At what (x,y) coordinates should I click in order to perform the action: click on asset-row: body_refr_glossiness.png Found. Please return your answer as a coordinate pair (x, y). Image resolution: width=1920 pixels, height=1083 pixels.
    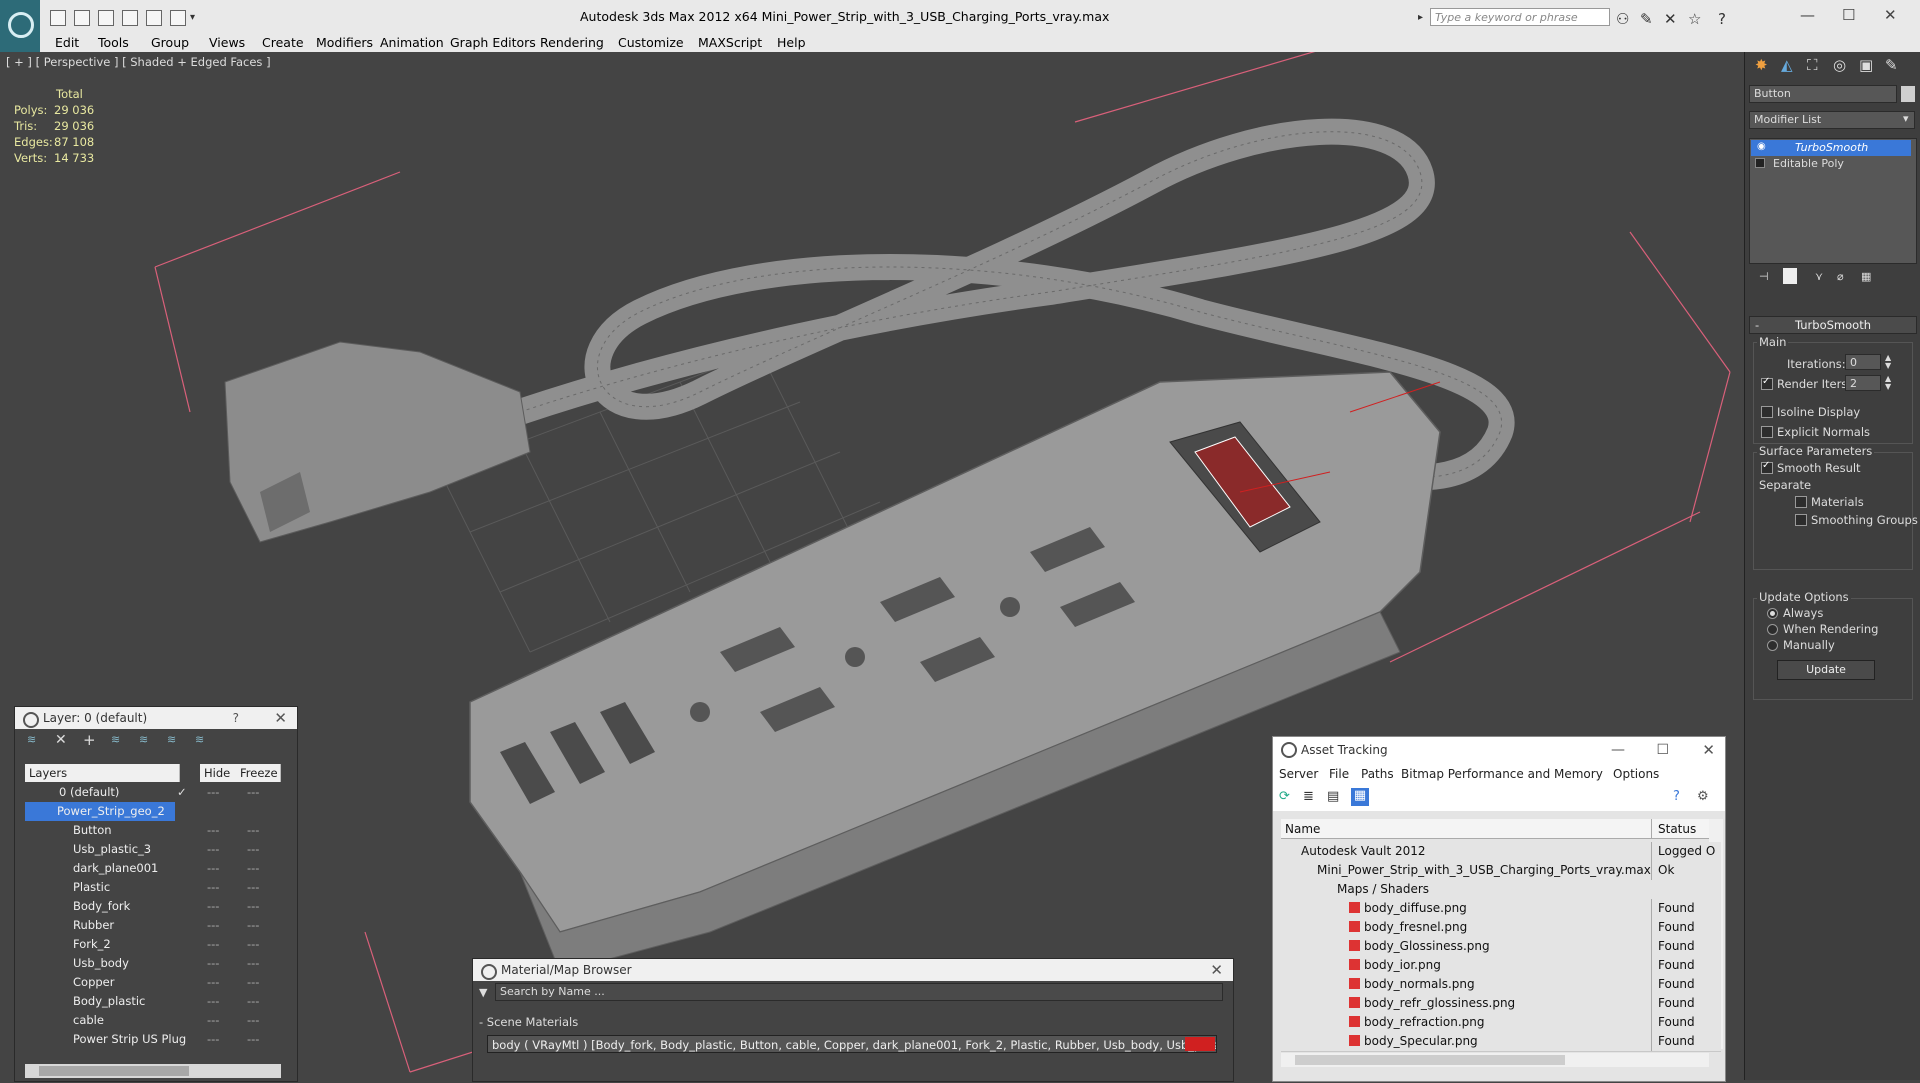
    Looking at the image, I should click on (1501, 1004).